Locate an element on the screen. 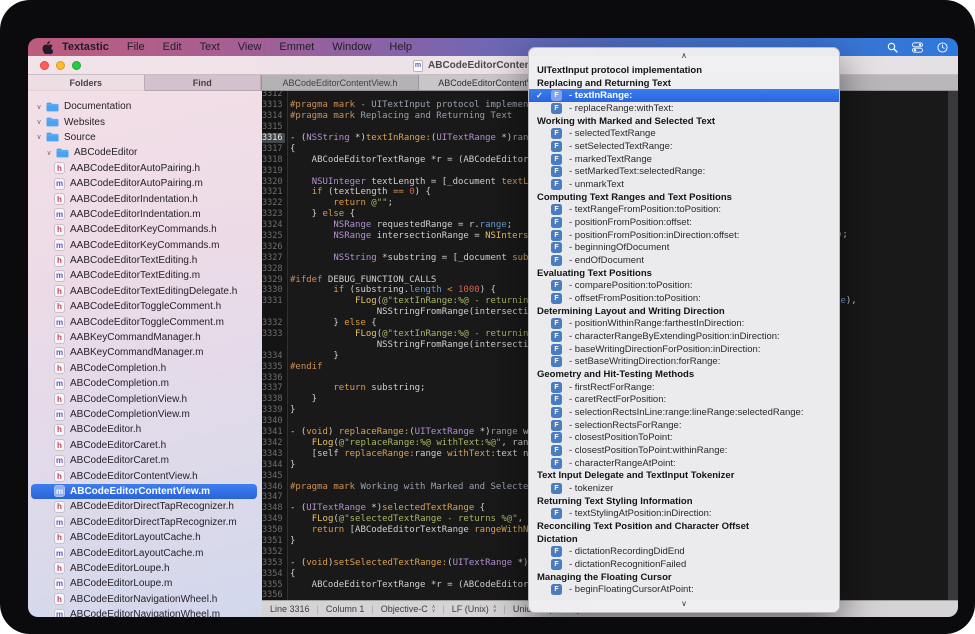 The height and width of the screenshot is (634, 975). close-button is located at coordinates (44, 65).